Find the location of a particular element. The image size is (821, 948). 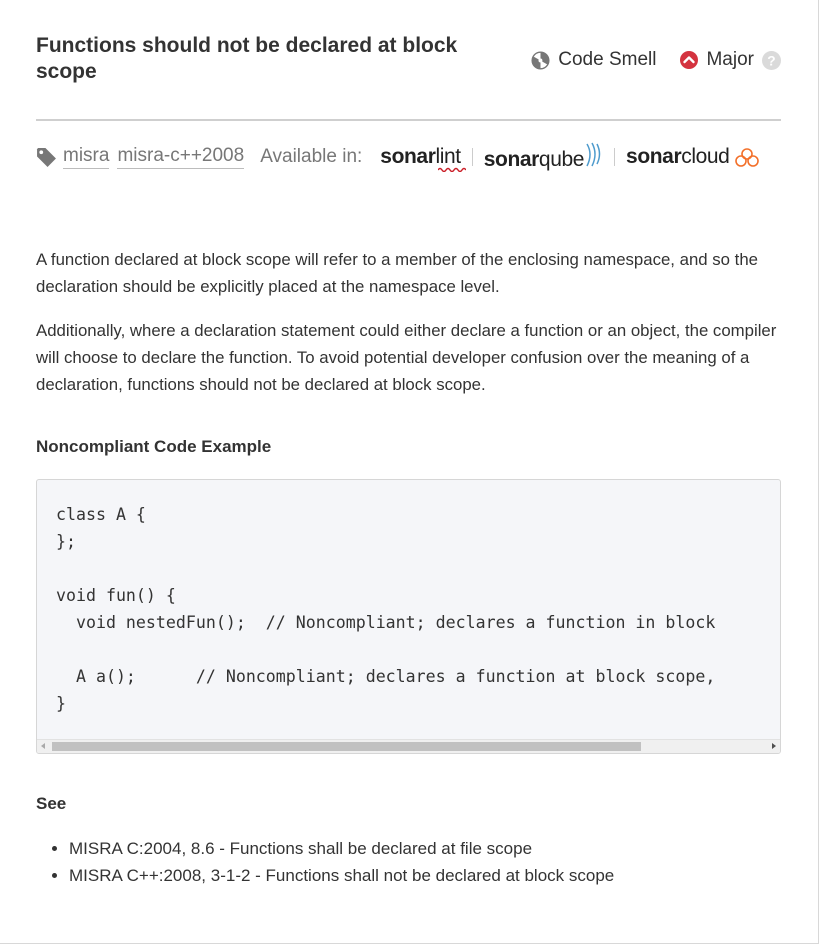

major-severity-icon is located at coordinates (689, 60).